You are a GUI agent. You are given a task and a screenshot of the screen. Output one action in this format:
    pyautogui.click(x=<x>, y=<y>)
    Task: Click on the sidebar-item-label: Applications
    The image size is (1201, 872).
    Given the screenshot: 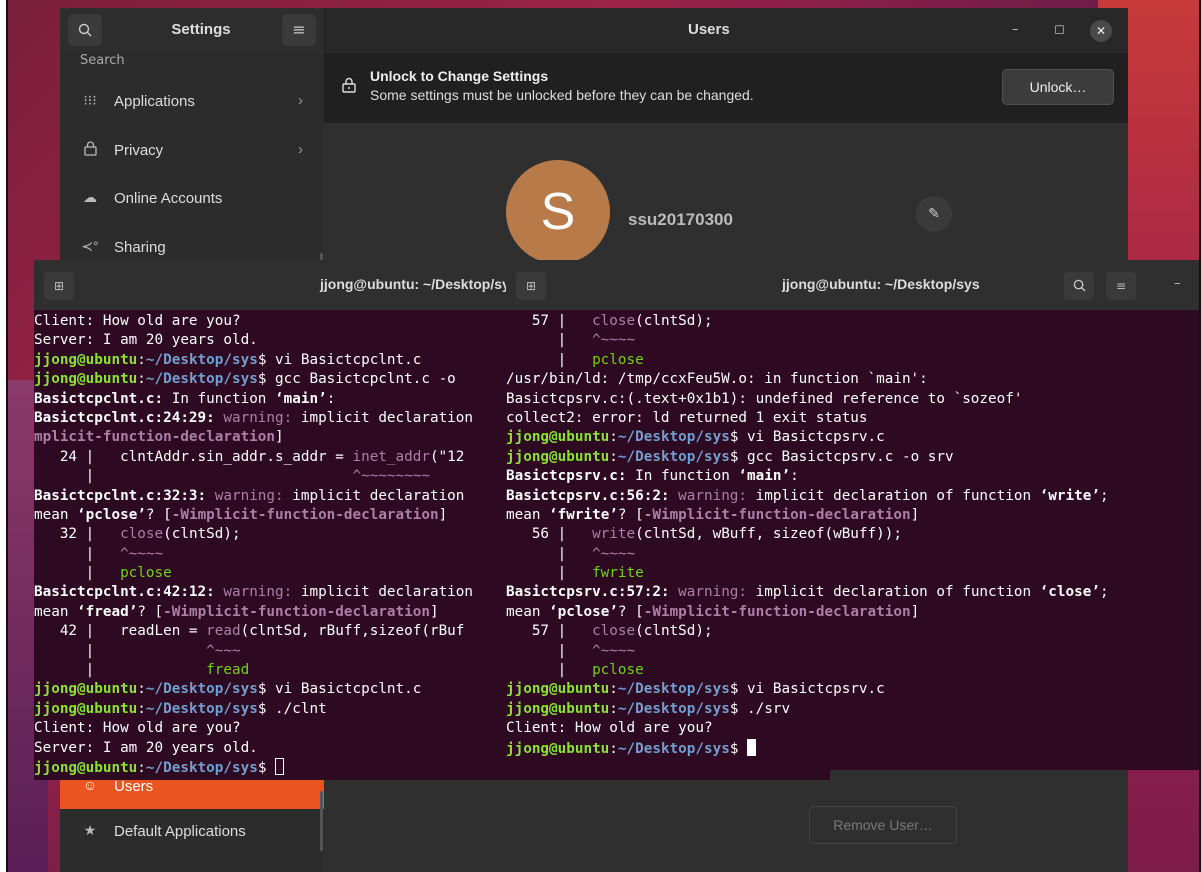 What is the action you would take?
    pyautogui.click(x=154, y=101)
    